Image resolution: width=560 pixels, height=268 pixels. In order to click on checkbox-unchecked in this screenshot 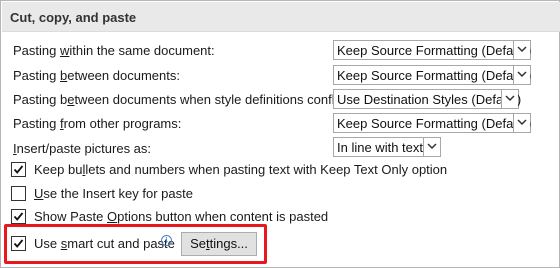, I will do `click(18, 193)`.